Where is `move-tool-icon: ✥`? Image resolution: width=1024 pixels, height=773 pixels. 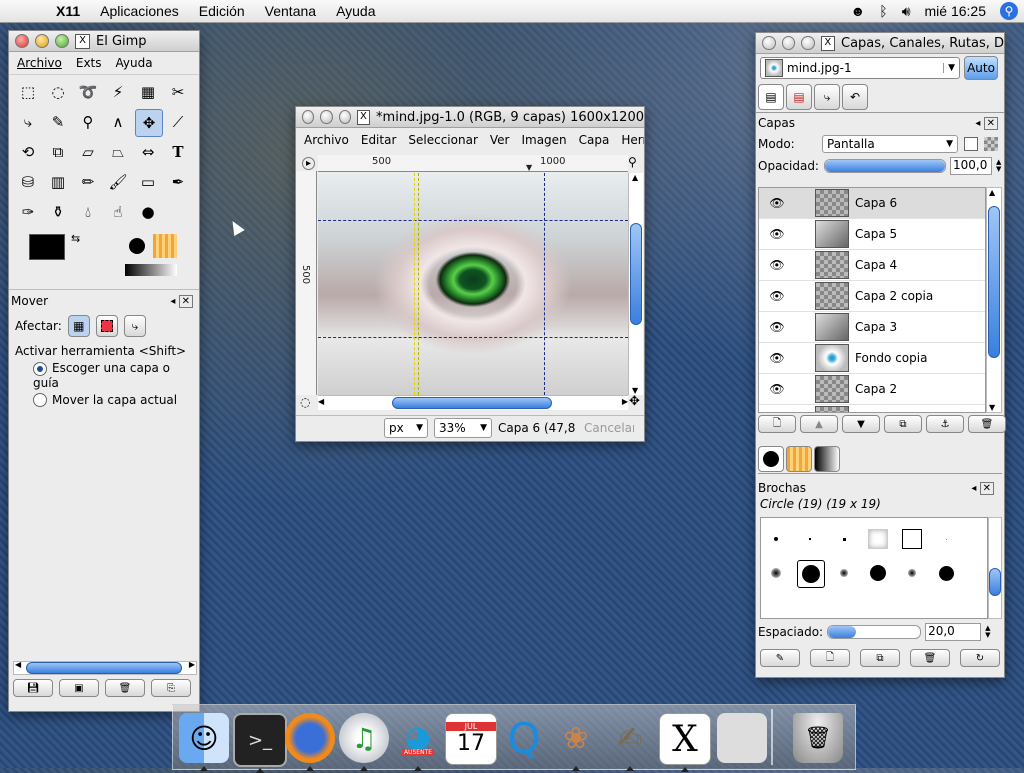
move-tool-icon: ✥ is located at coordinates (149, 123).